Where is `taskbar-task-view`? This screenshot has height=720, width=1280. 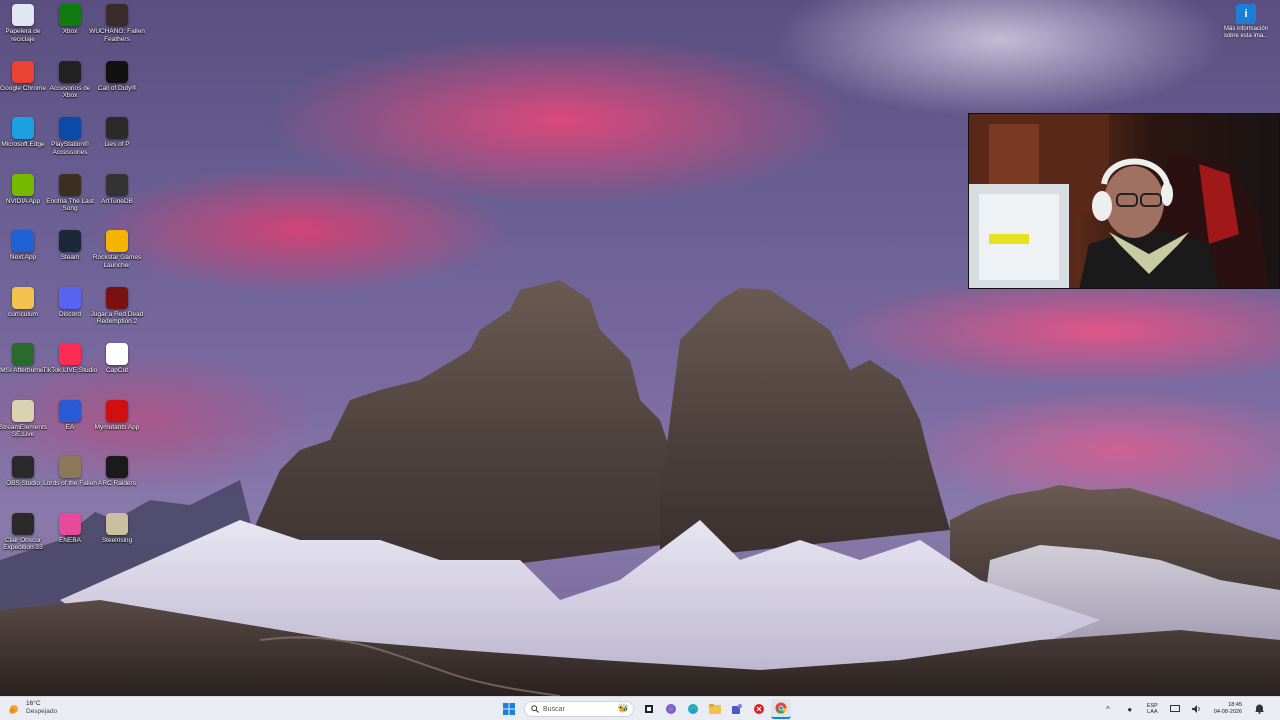
taskbar-task-view is located at coordinates (649, 709).